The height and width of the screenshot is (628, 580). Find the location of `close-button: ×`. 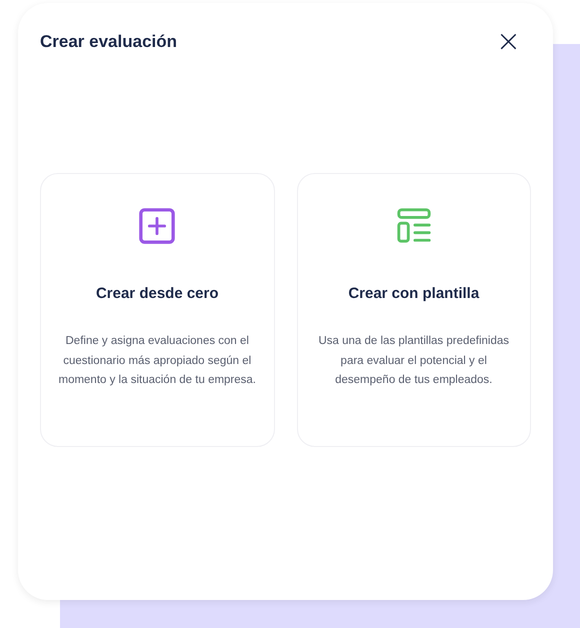

close-button: × is located at coordinates (508, 42).